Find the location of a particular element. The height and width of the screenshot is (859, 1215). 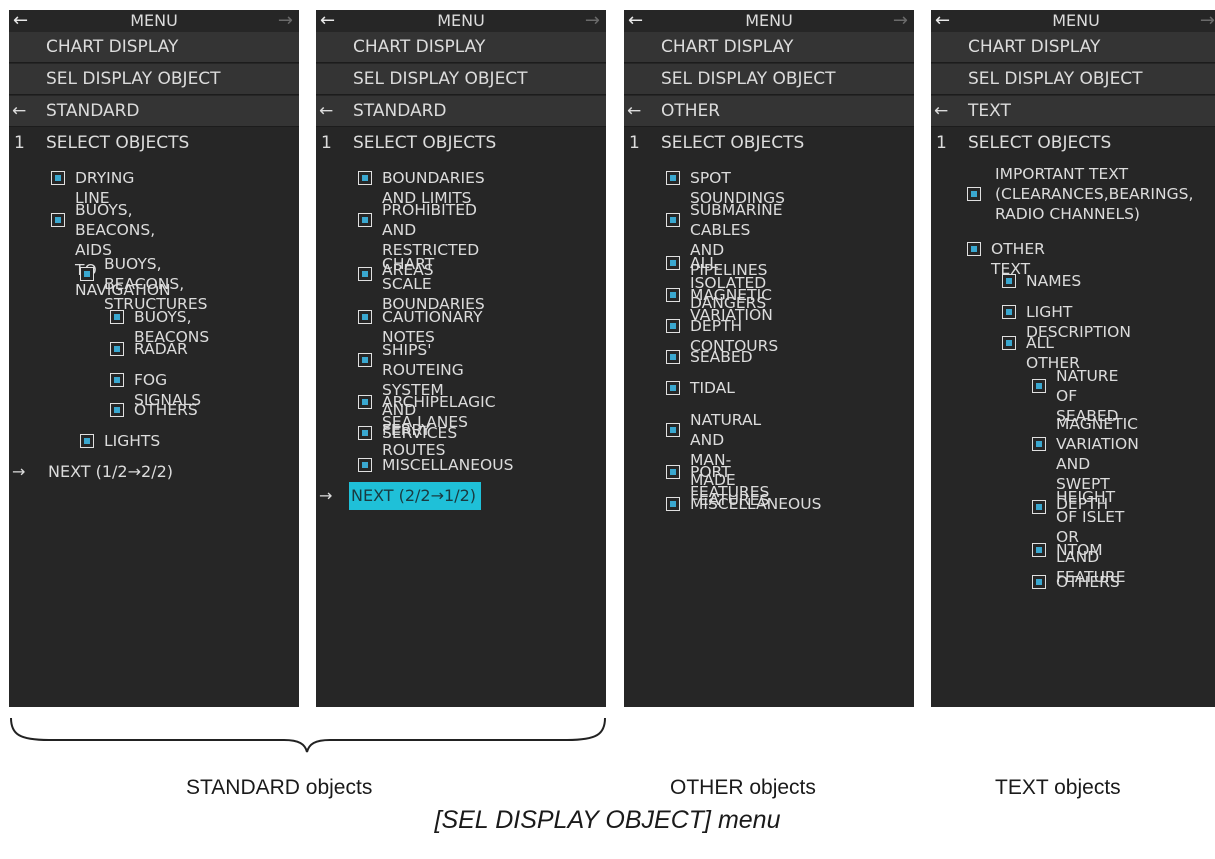

next-page-item-selected: → NEXT (2/2→1/2) is located at coordinates (461, 496).